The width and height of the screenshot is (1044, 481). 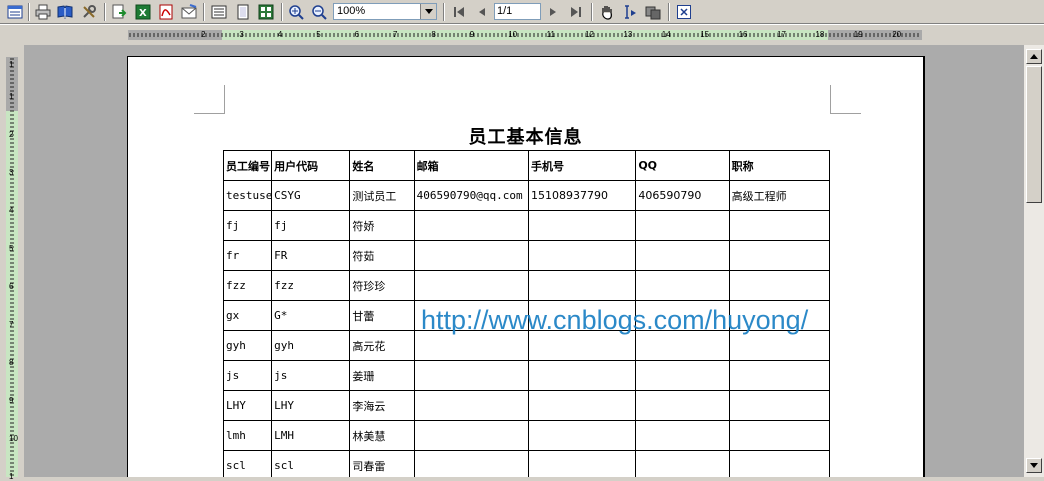 What do you see at coordinates (382, 375) in the screenshot?
I see `table-cell: 姜珊` at bounding box center [382, 375].